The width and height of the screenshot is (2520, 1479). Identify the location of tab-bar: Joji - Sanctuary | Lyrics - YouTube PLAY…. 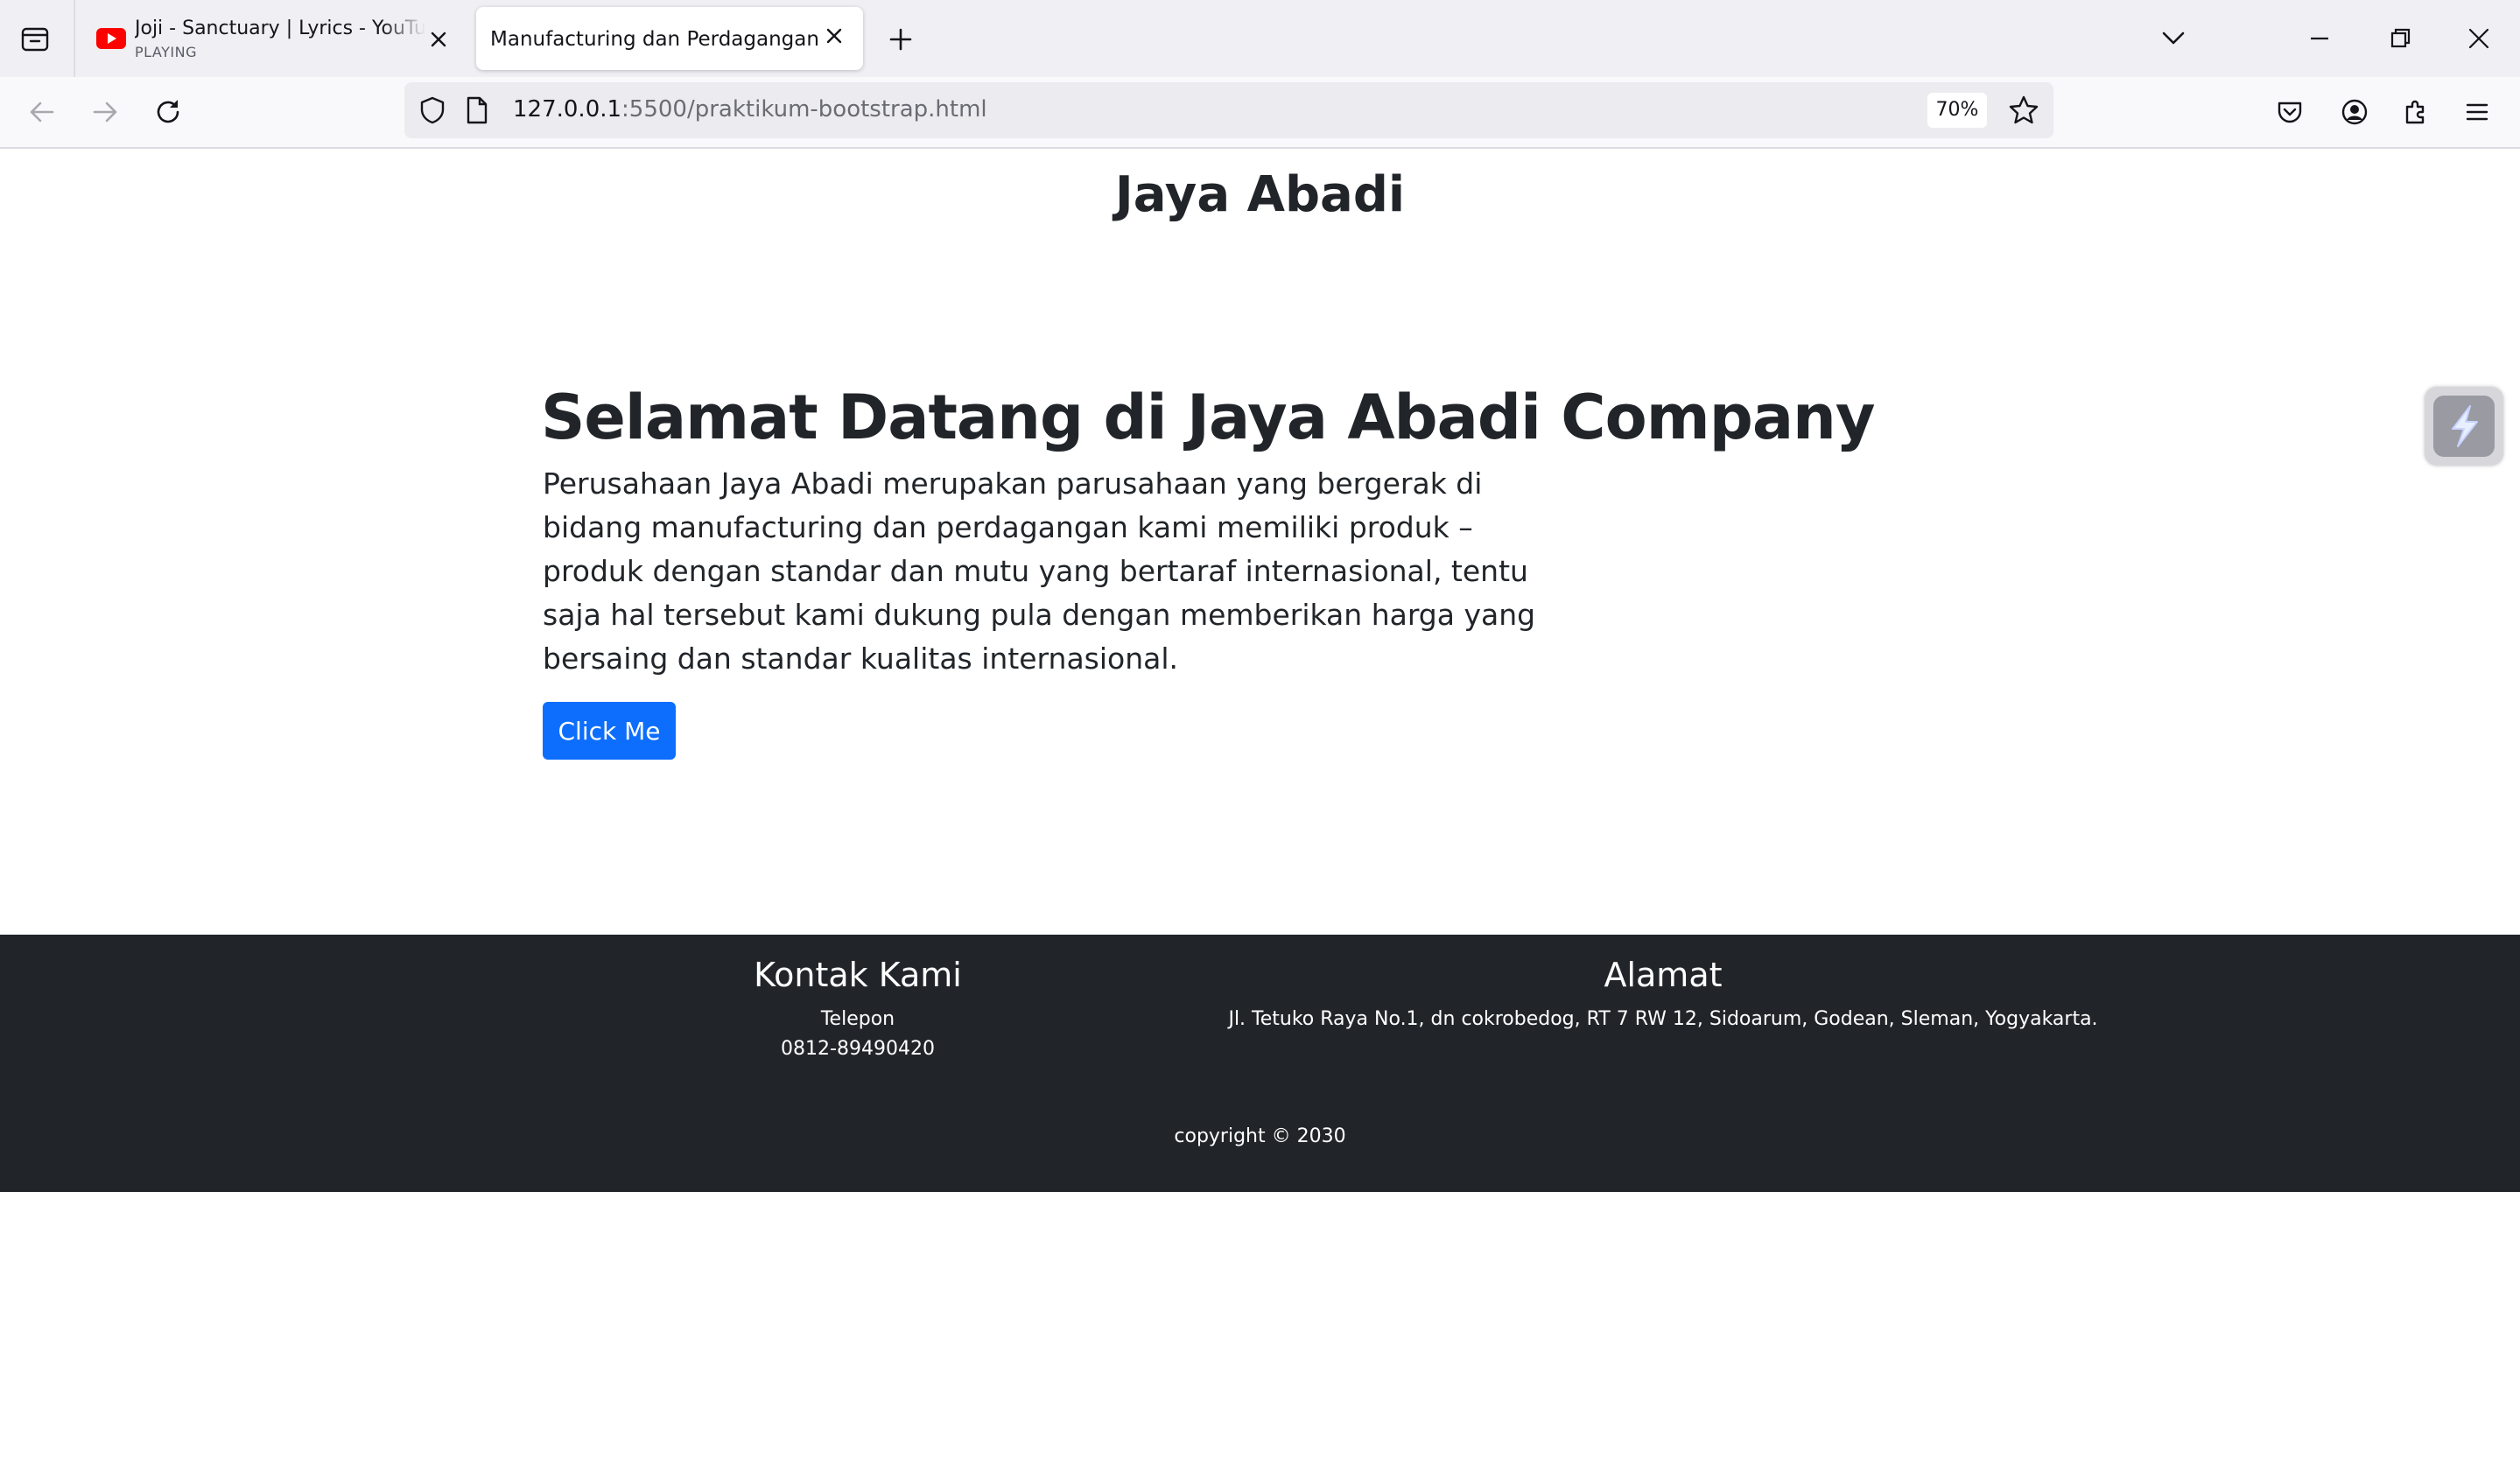
(1260, 38).